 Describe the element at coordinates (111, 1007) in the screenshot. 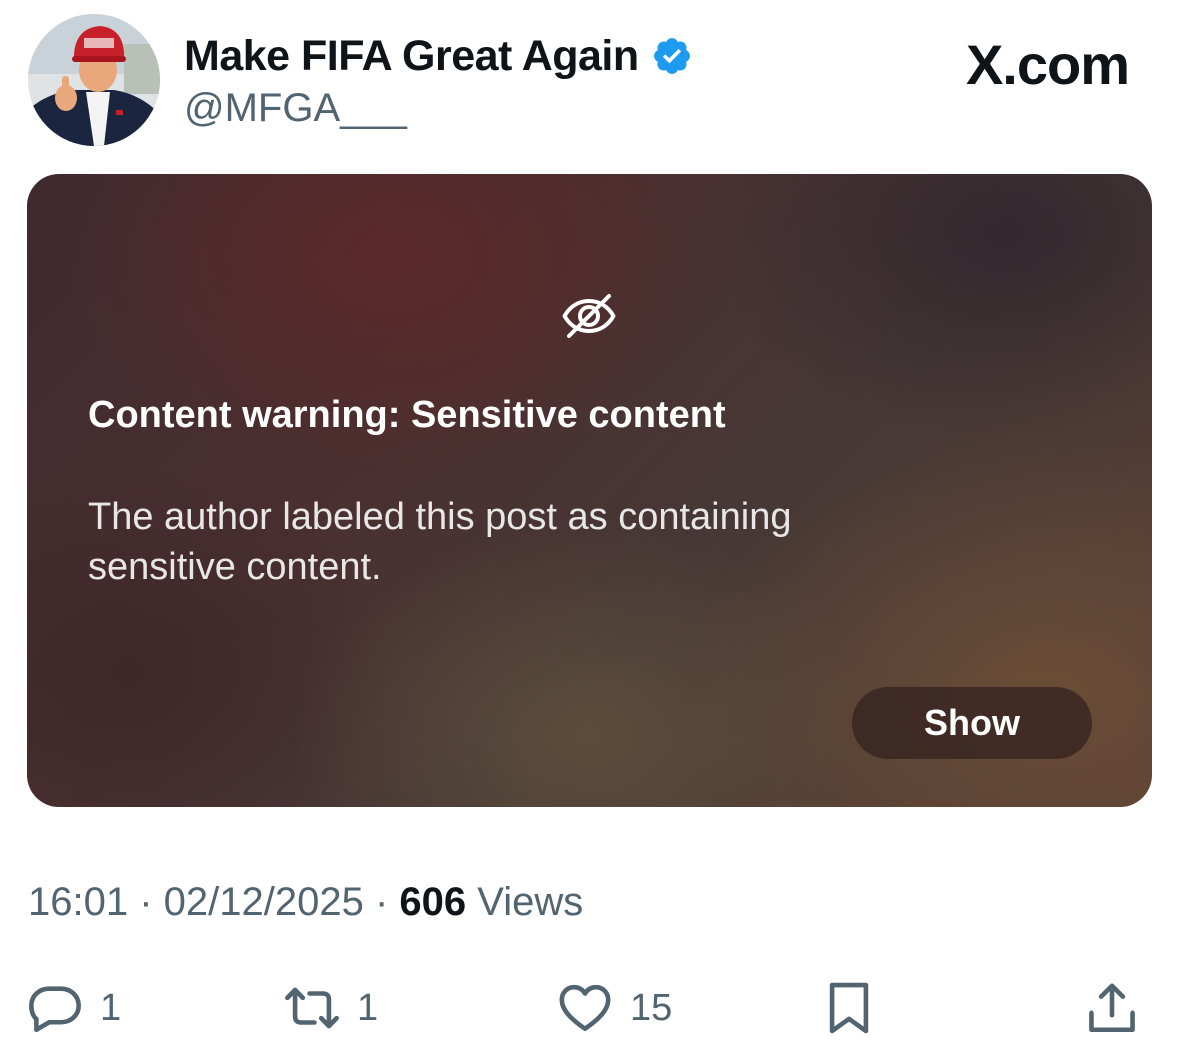

I see `reply-count: 1` at that location.